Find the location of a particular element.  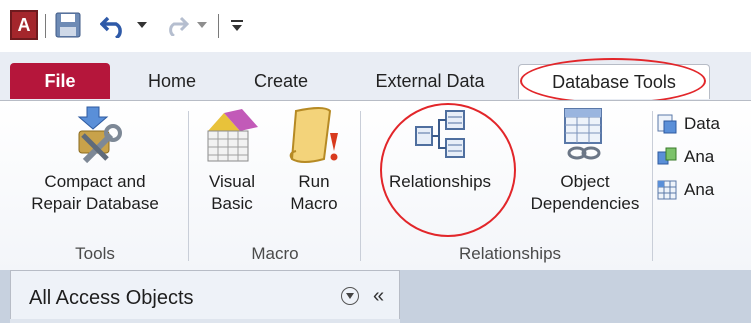

group-label-relationships: Relationships is located at coordinates (510, 253).